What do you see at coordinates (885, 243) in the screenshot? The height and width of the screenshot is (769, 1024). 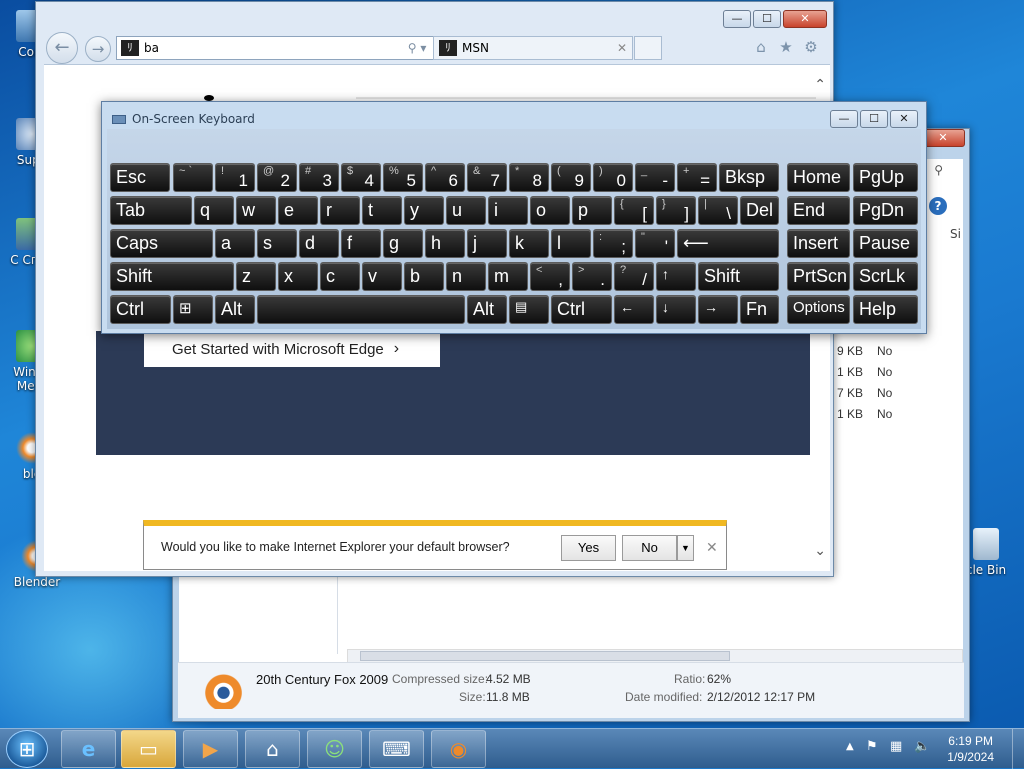 I see `key-pause: Pause` at bounding box center [885, 243].